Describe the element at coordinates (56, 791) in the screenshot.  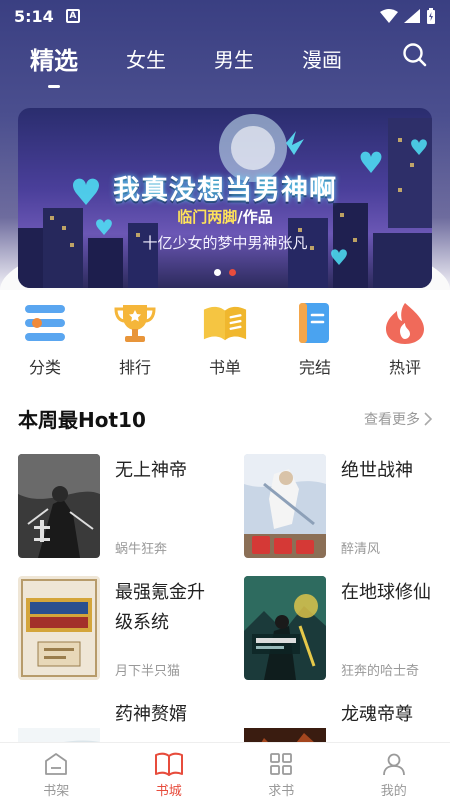
I see `nav-label: 书架` at that location.